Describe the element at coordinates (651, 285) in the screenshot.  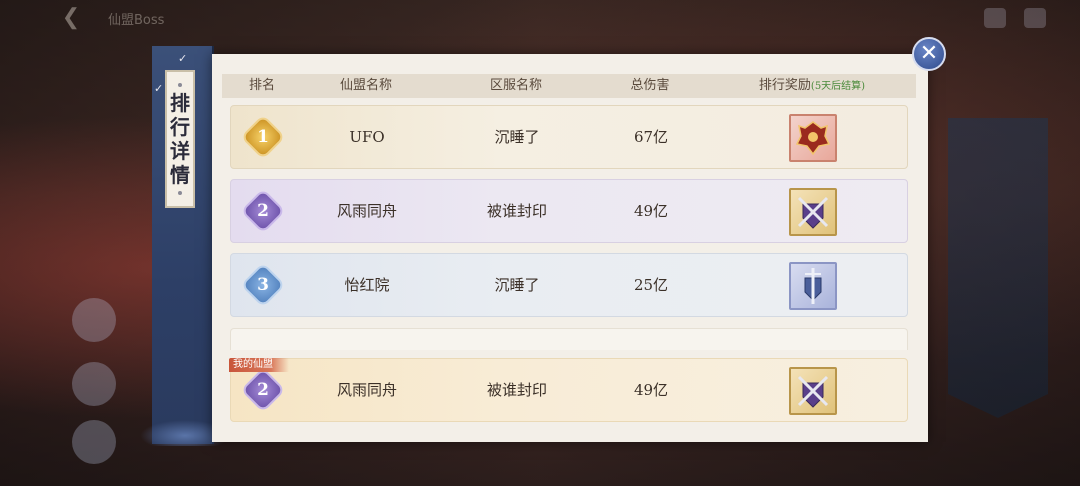
I see `total-damage: 25亿` at that location.